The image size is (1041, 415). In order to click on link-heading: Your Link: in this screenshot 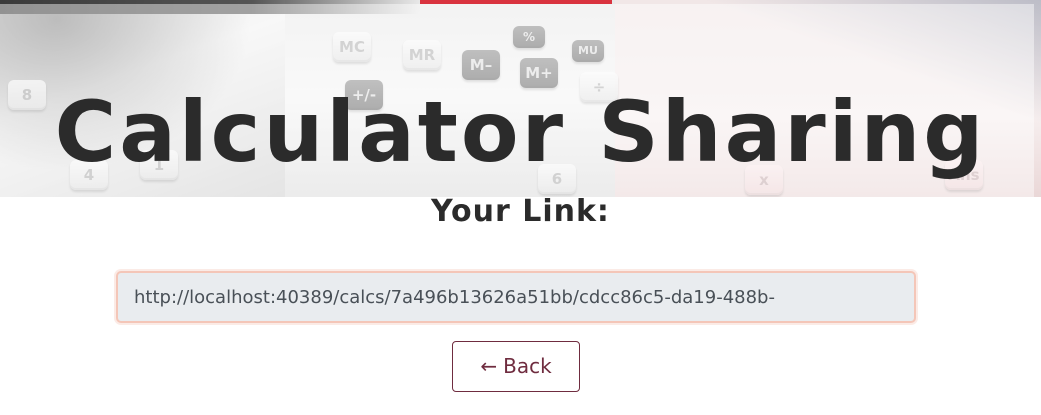, I will do `click(520, 211)`.